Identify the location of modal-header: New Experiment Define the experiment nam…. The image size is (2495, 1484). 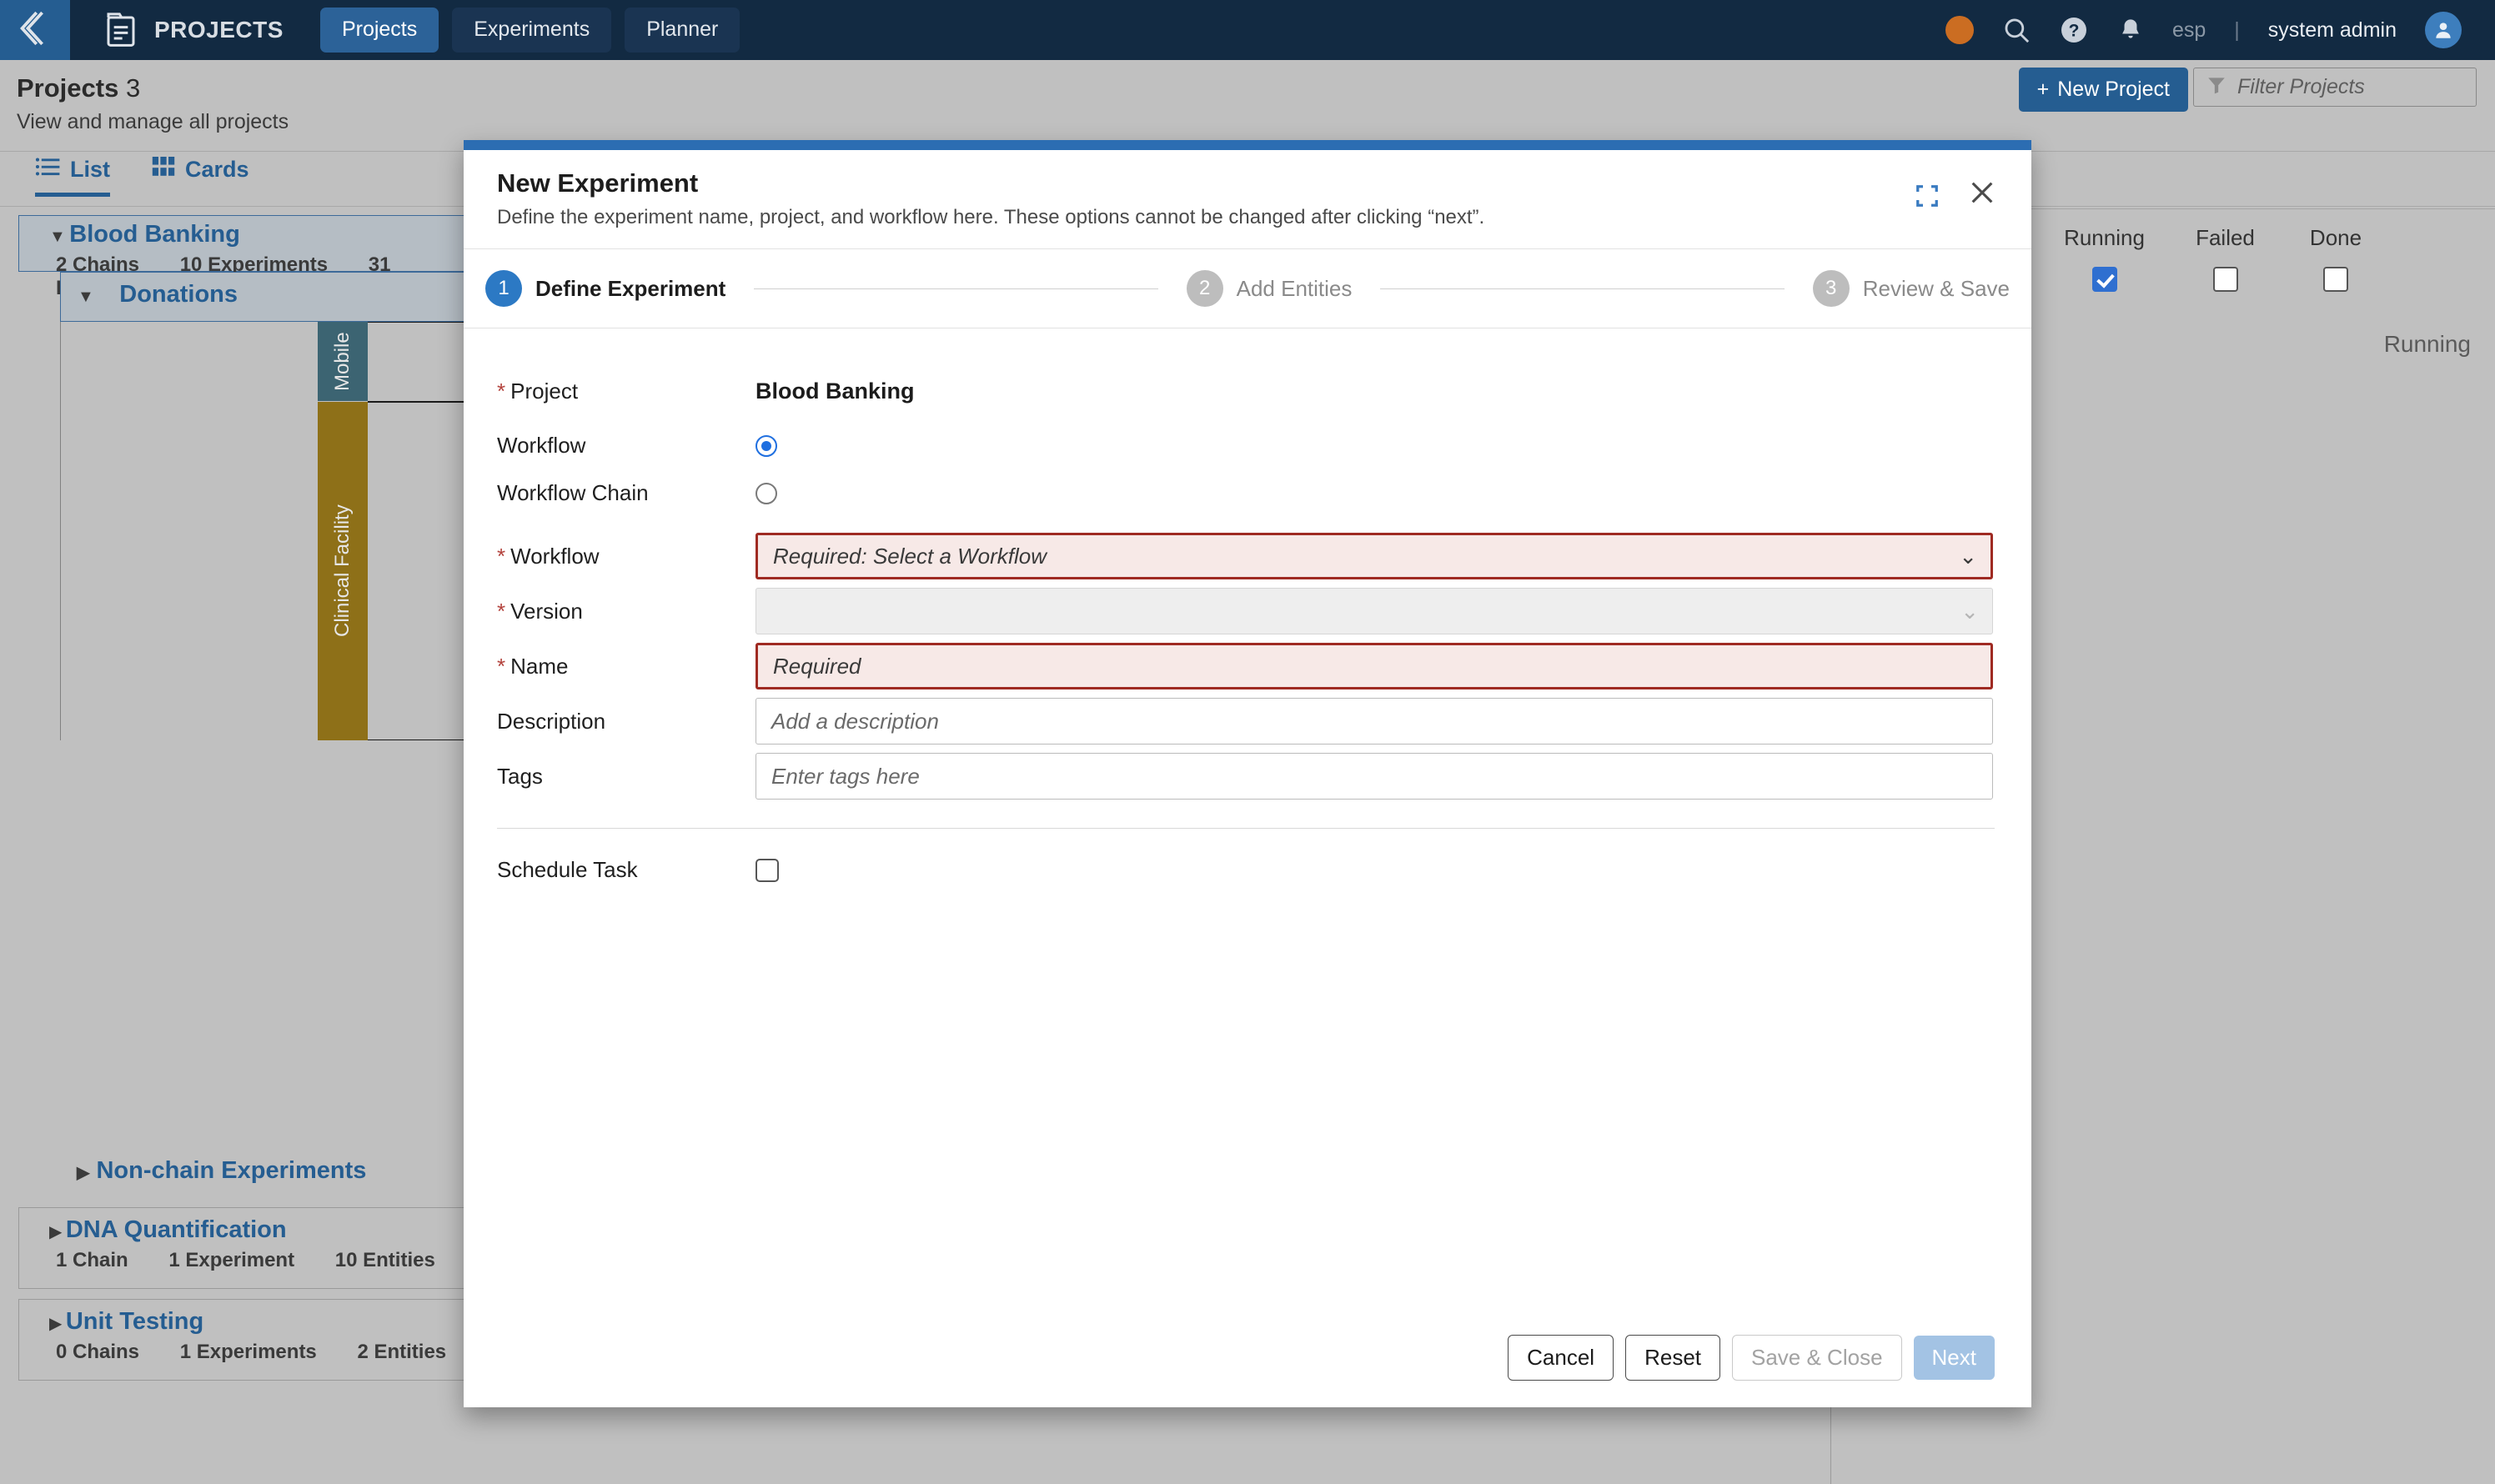
(1247, 199).